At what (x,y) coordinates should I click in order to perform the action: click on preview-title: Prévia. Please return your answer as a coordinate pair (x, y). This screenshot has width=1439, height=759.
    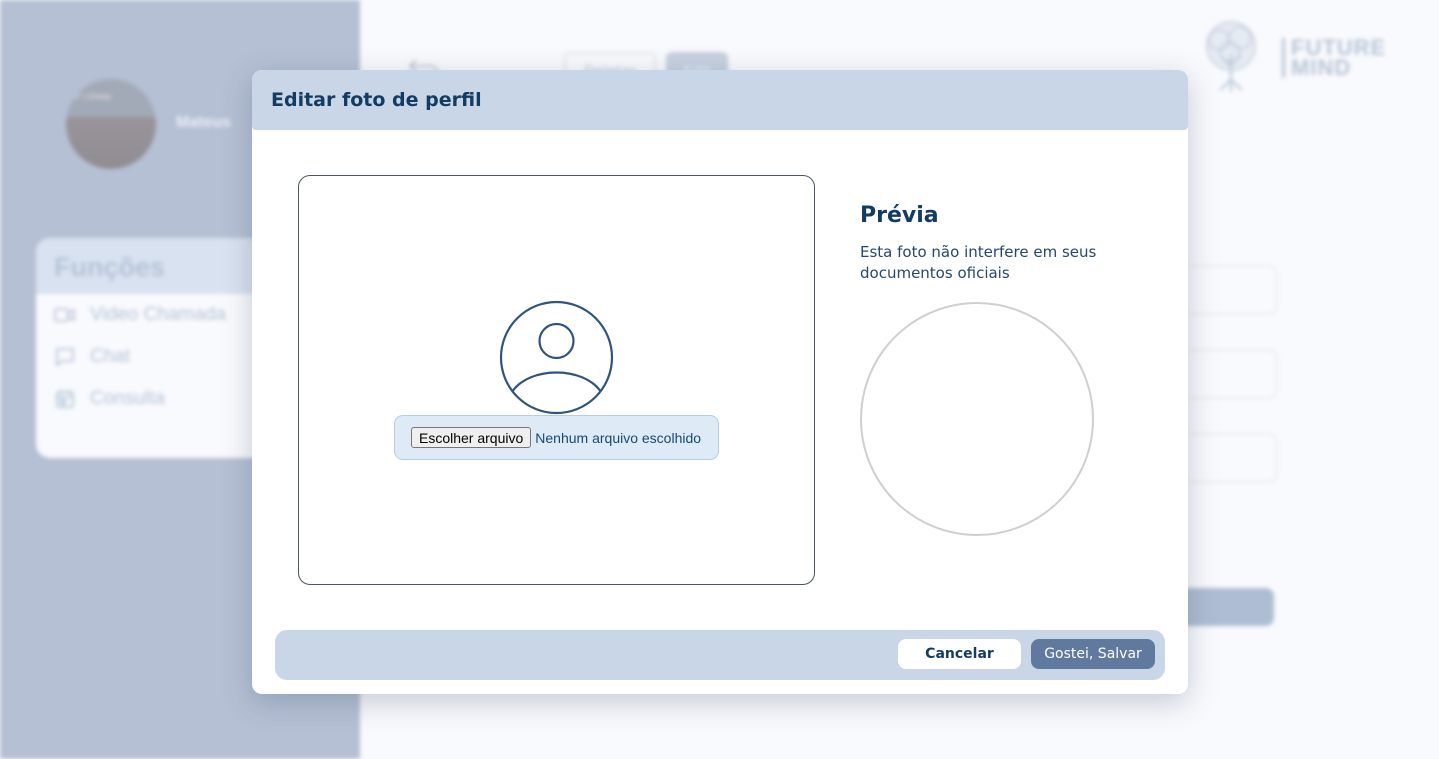
    Looking at the image, I should click on (899, 215).